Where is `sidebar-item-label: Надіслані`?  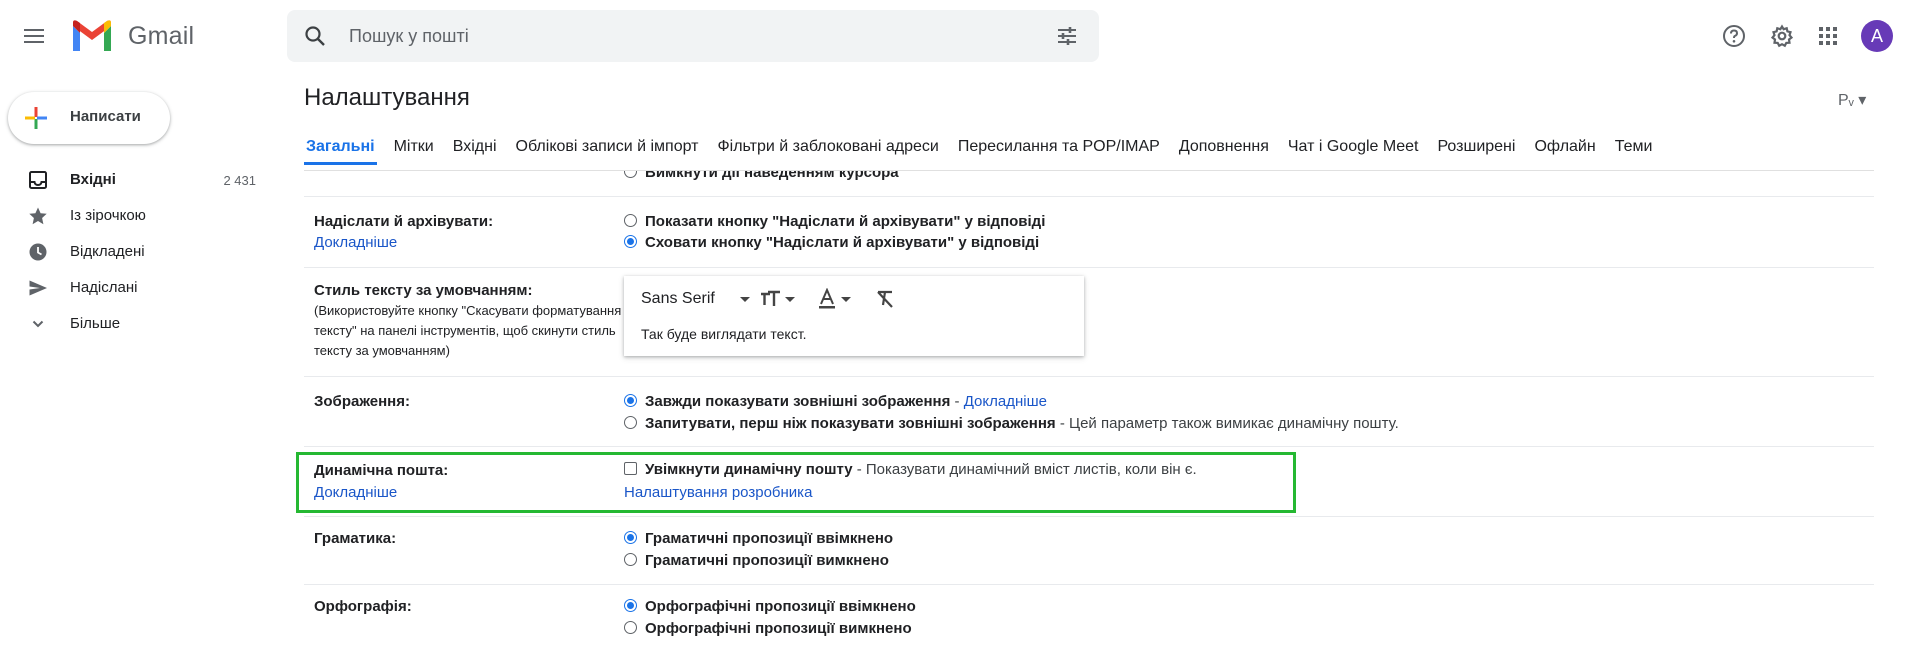 sidebar-item-label: Надіслані is located at coordinates (104, 287).